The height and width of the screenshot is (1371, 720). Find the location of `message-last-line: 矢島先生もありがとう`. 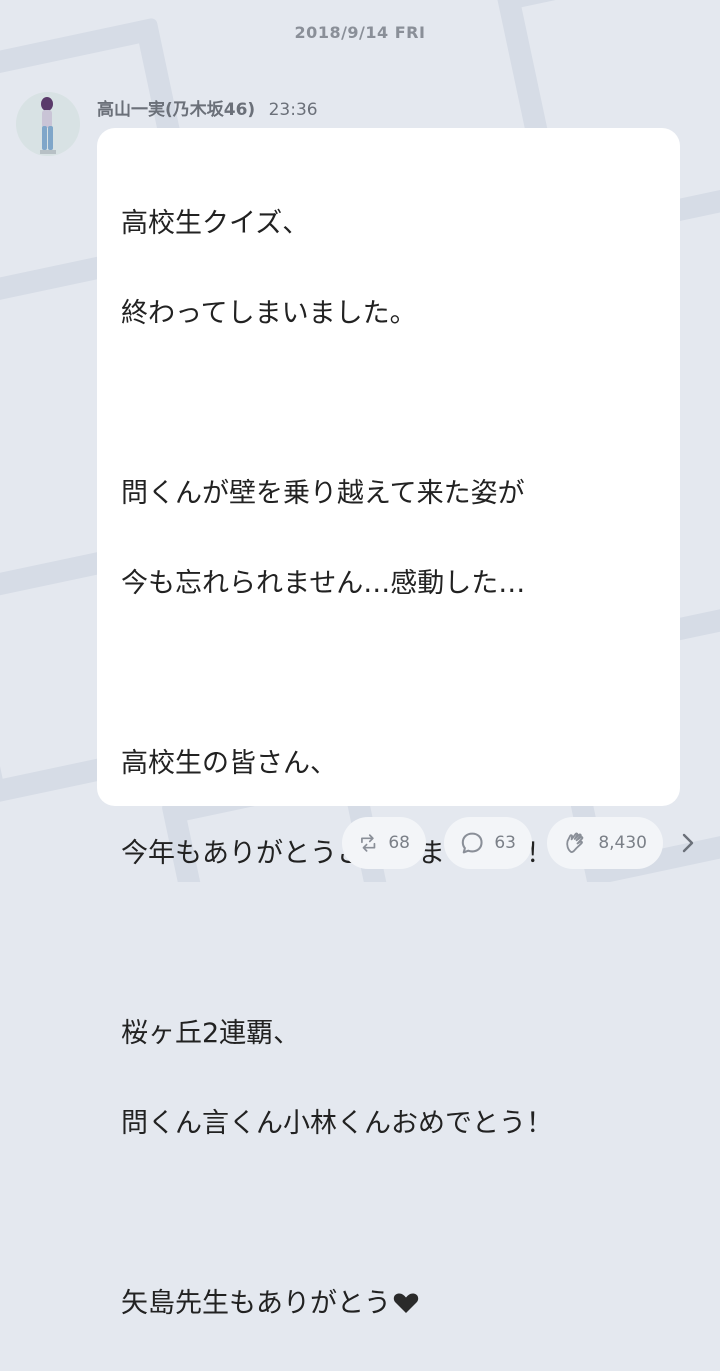

message-last-line: 矢島先生もありがとう is located at coordinates (390, 1303).